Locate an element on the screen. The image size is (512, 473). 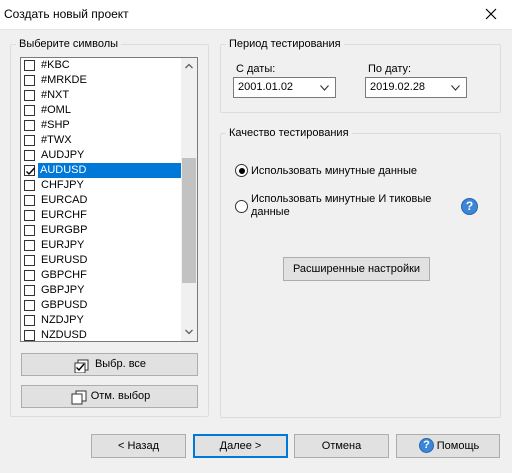
scroll-down-button is located at coordinates (189, 332).